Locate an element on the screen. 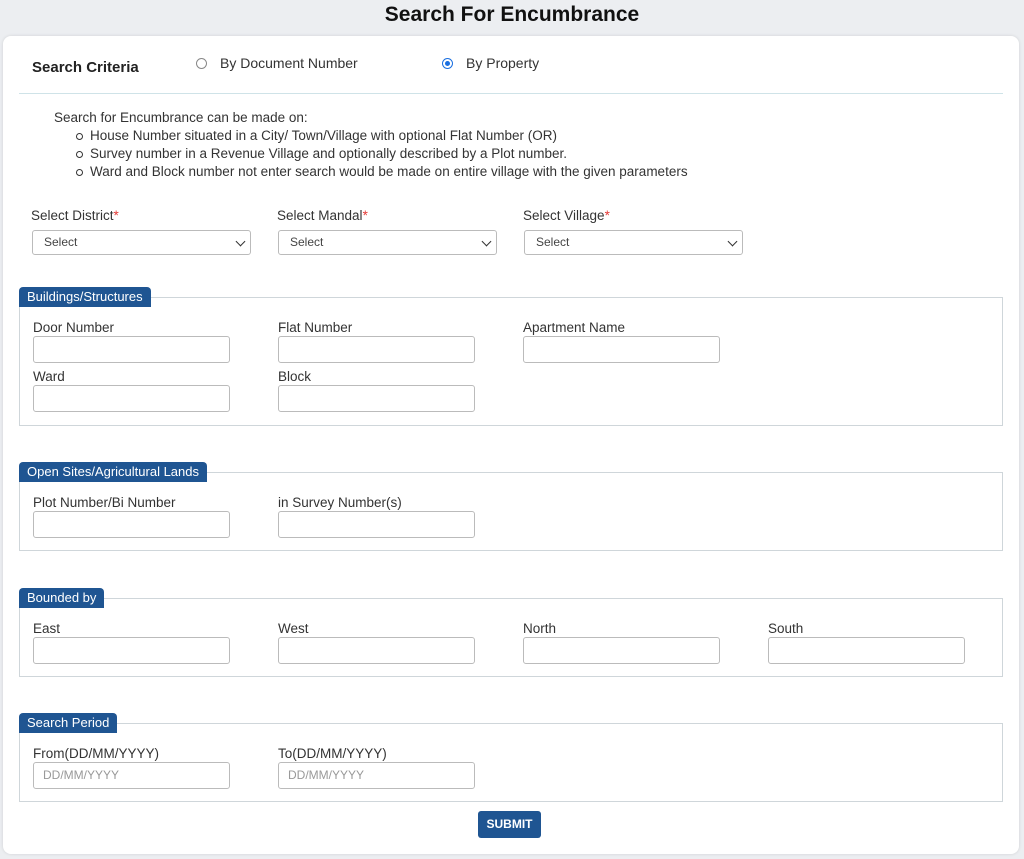  block-input is located at coordinates (376, 398).